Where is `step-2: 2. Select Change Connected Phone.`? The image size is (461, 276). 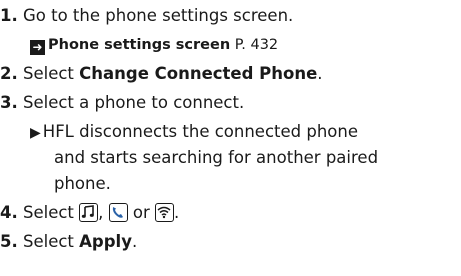
step-2: 2. Select Change Connected Phone. is located at coordinates (161, 74).